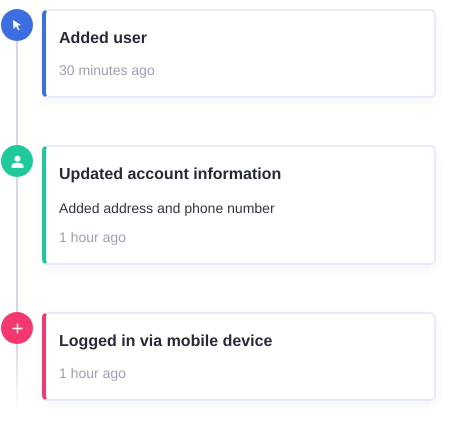 The height and width of the screenshot is (431, 449). I want to click on event-time: 30 minutes ago, so click(107, 70).